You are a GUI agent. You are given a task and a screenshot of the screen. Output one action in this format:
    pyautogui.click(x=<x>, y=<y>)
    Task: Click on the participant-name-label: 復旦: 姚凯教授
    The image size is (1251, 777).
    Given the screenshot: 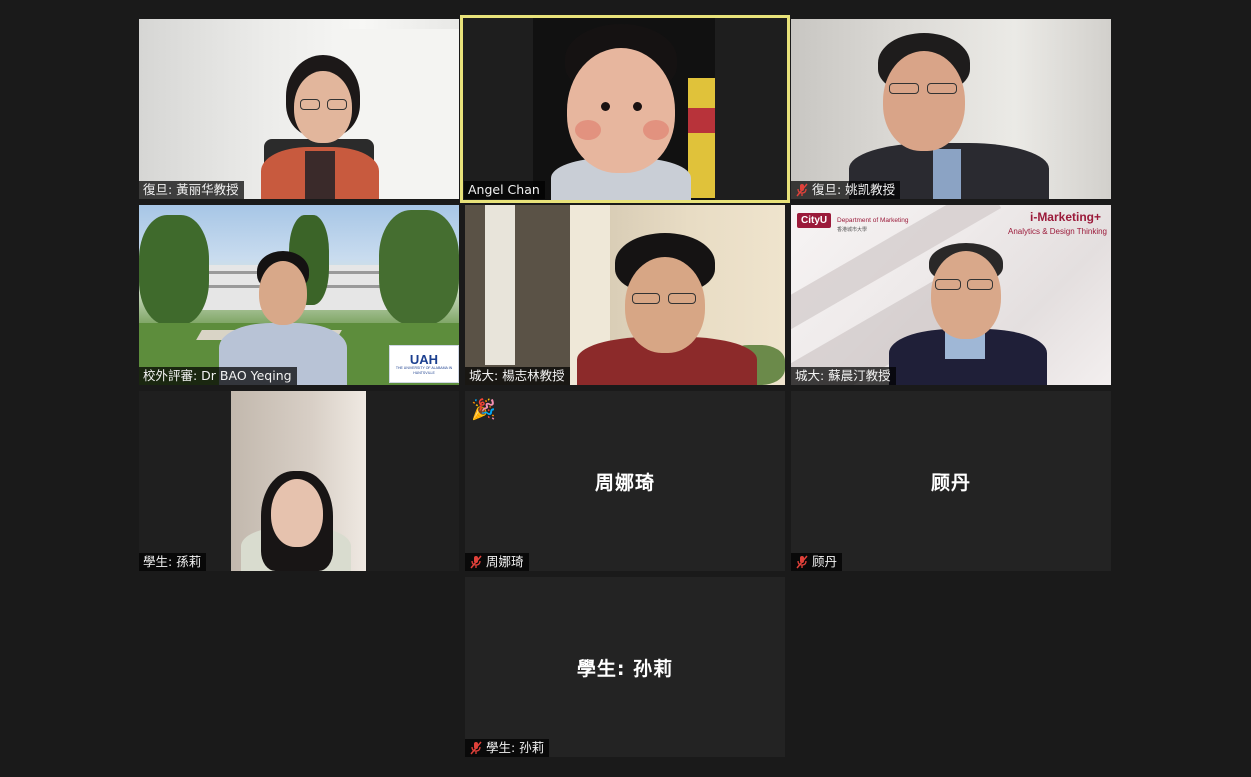 What is the action you would take?
    pyautogui.click(x=846, y=190)
    